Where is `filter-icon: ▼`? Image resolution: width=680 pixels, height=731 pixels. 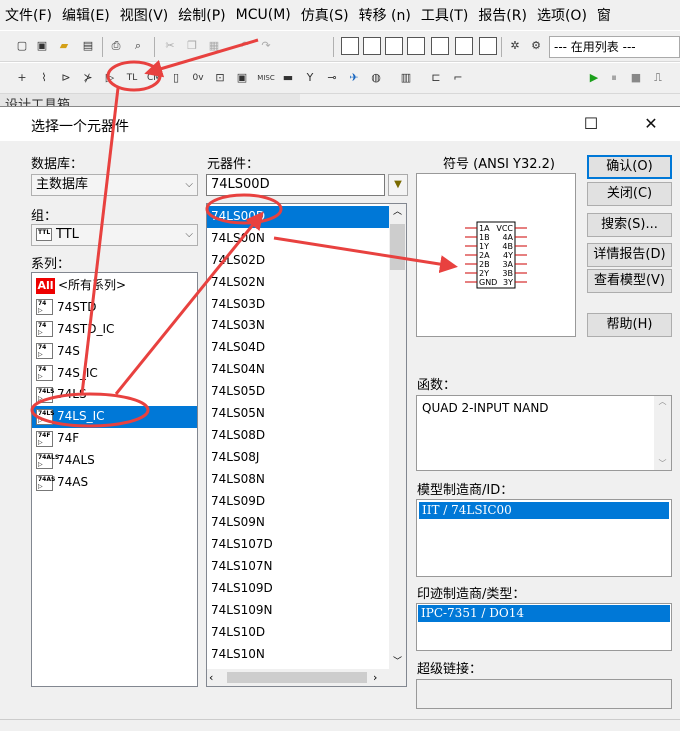 filter-icon: ▼ is located at coordinates (398, 185).